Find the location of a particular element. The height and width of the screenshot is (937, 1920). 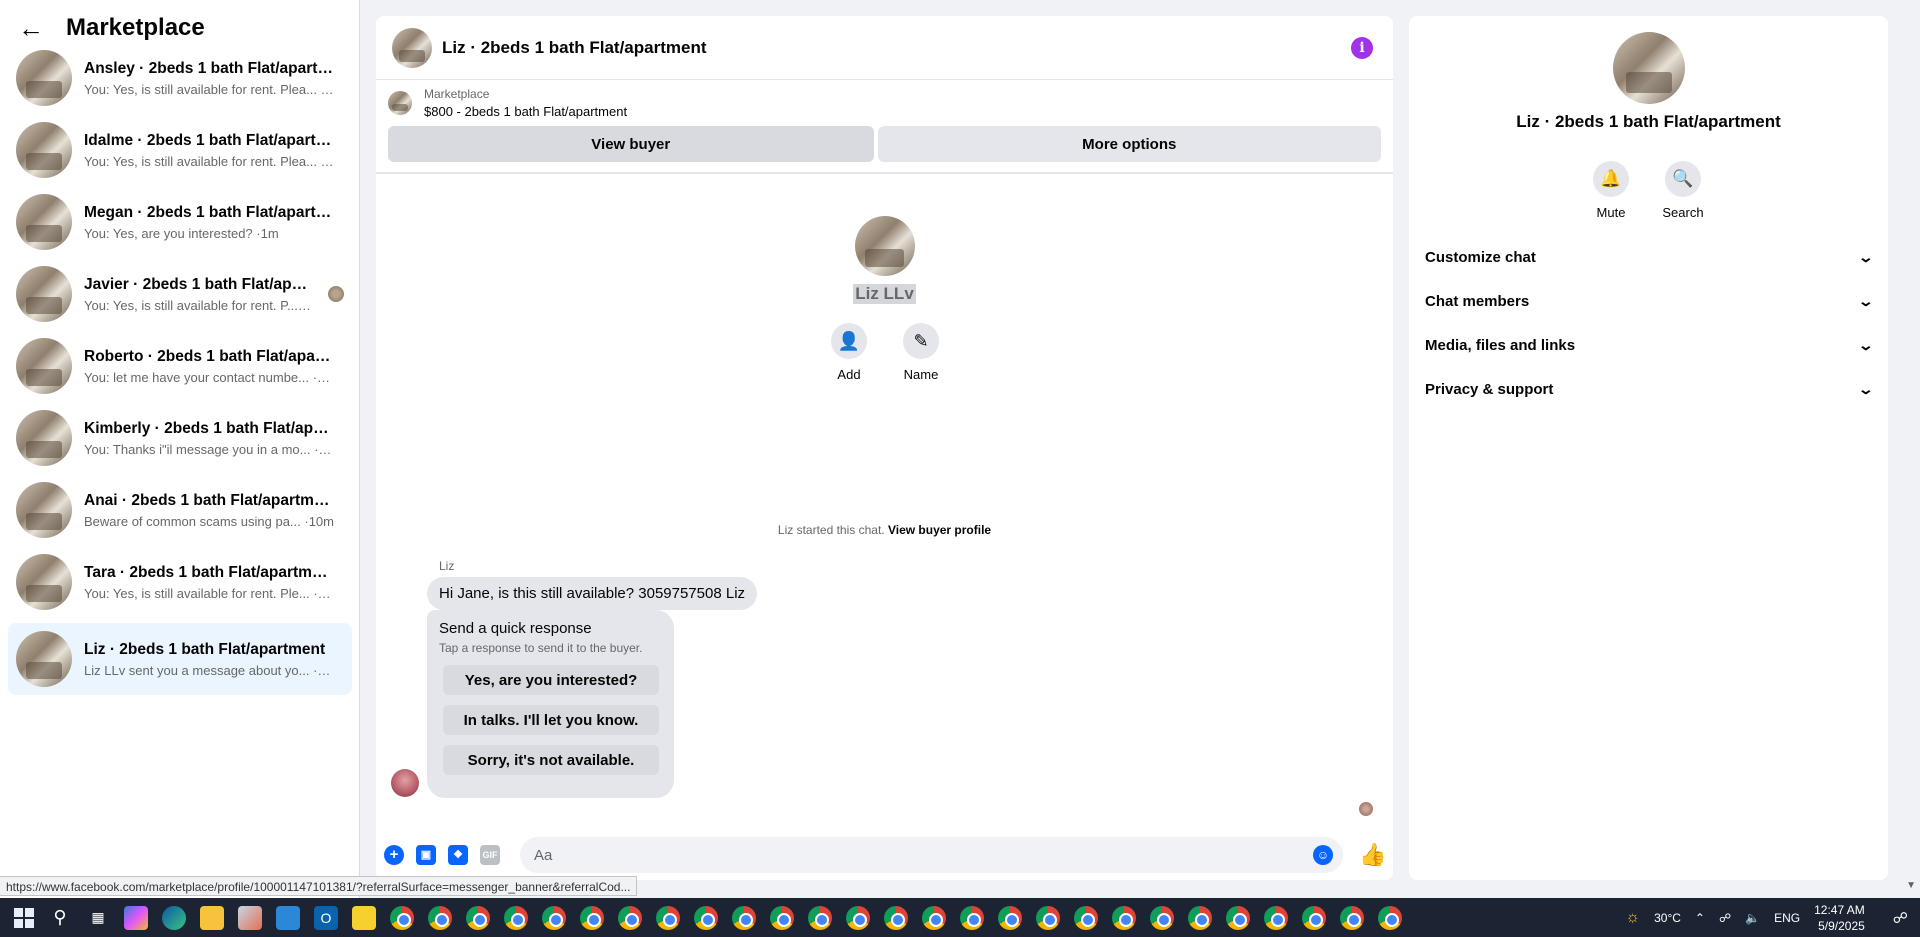

chat-avatar is located at coordinates (1649, 68).